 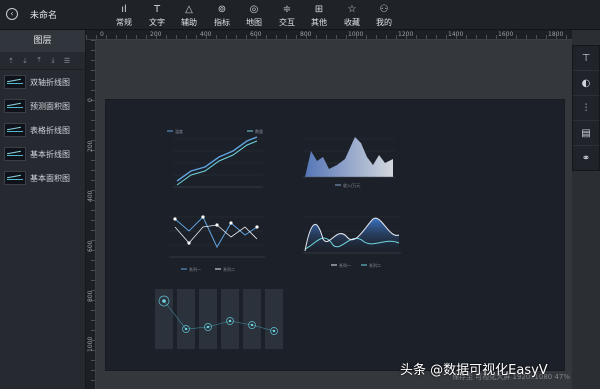 I want to click on document-title: 未命名, so click(x=43, y=14).